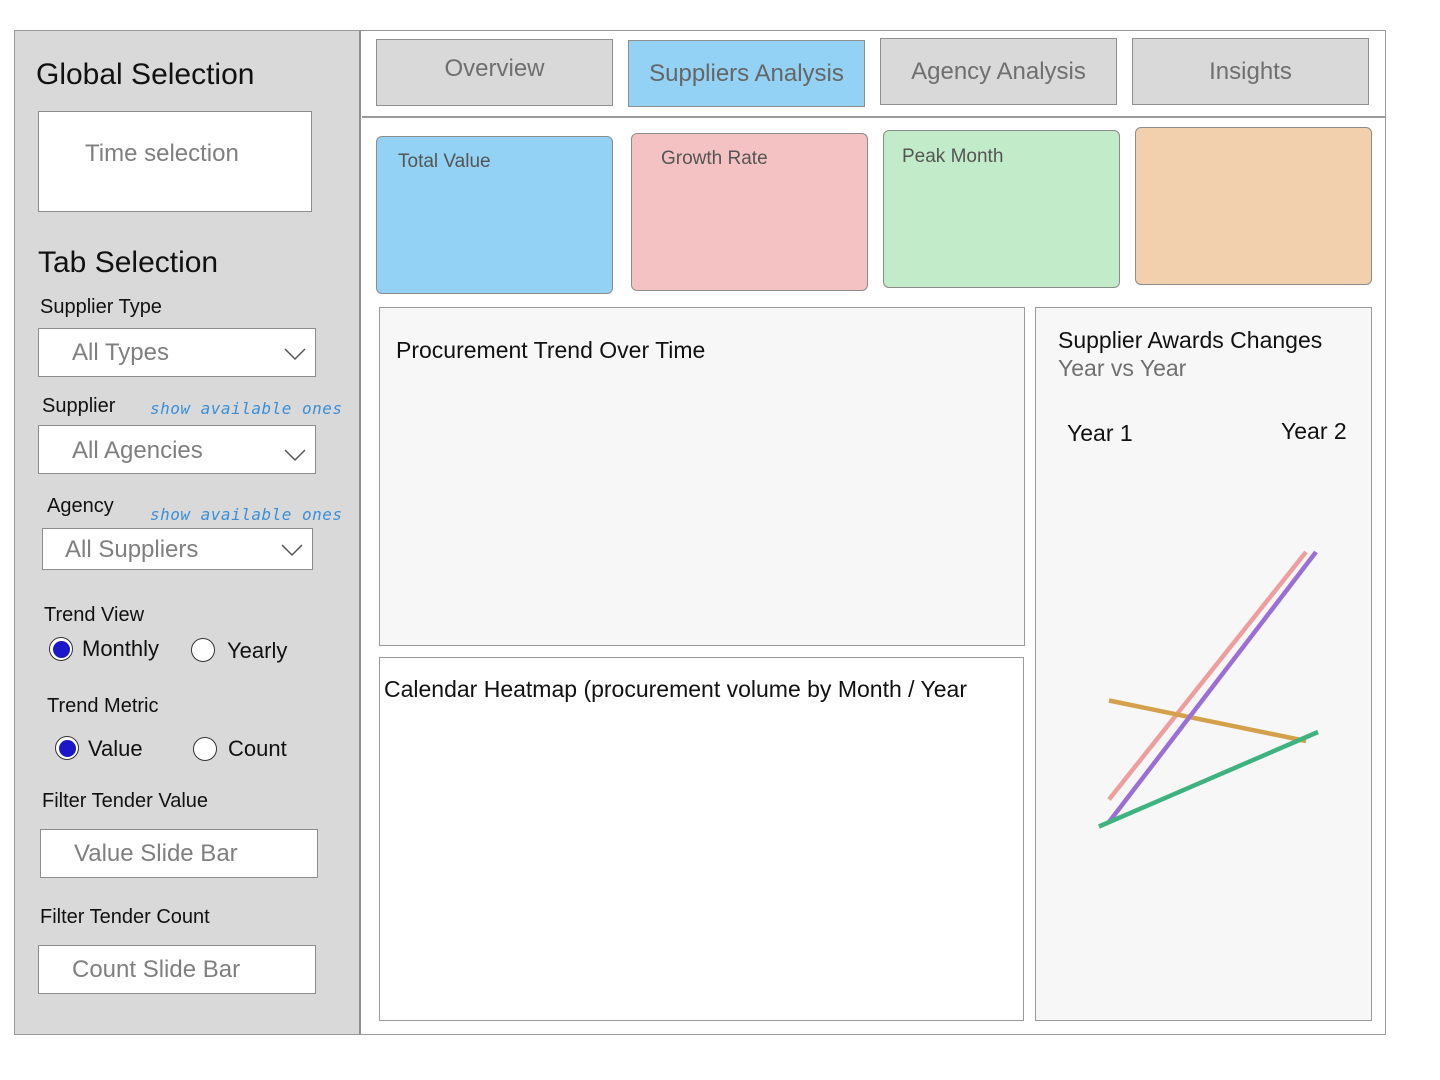 Image resolution: width=1440 pixels, height=1080 pixels. What do you see at coordinates (246, 514) in the screenshot?
I see `agency-show-available-link: show available ones` at bounding box center [246, 514].